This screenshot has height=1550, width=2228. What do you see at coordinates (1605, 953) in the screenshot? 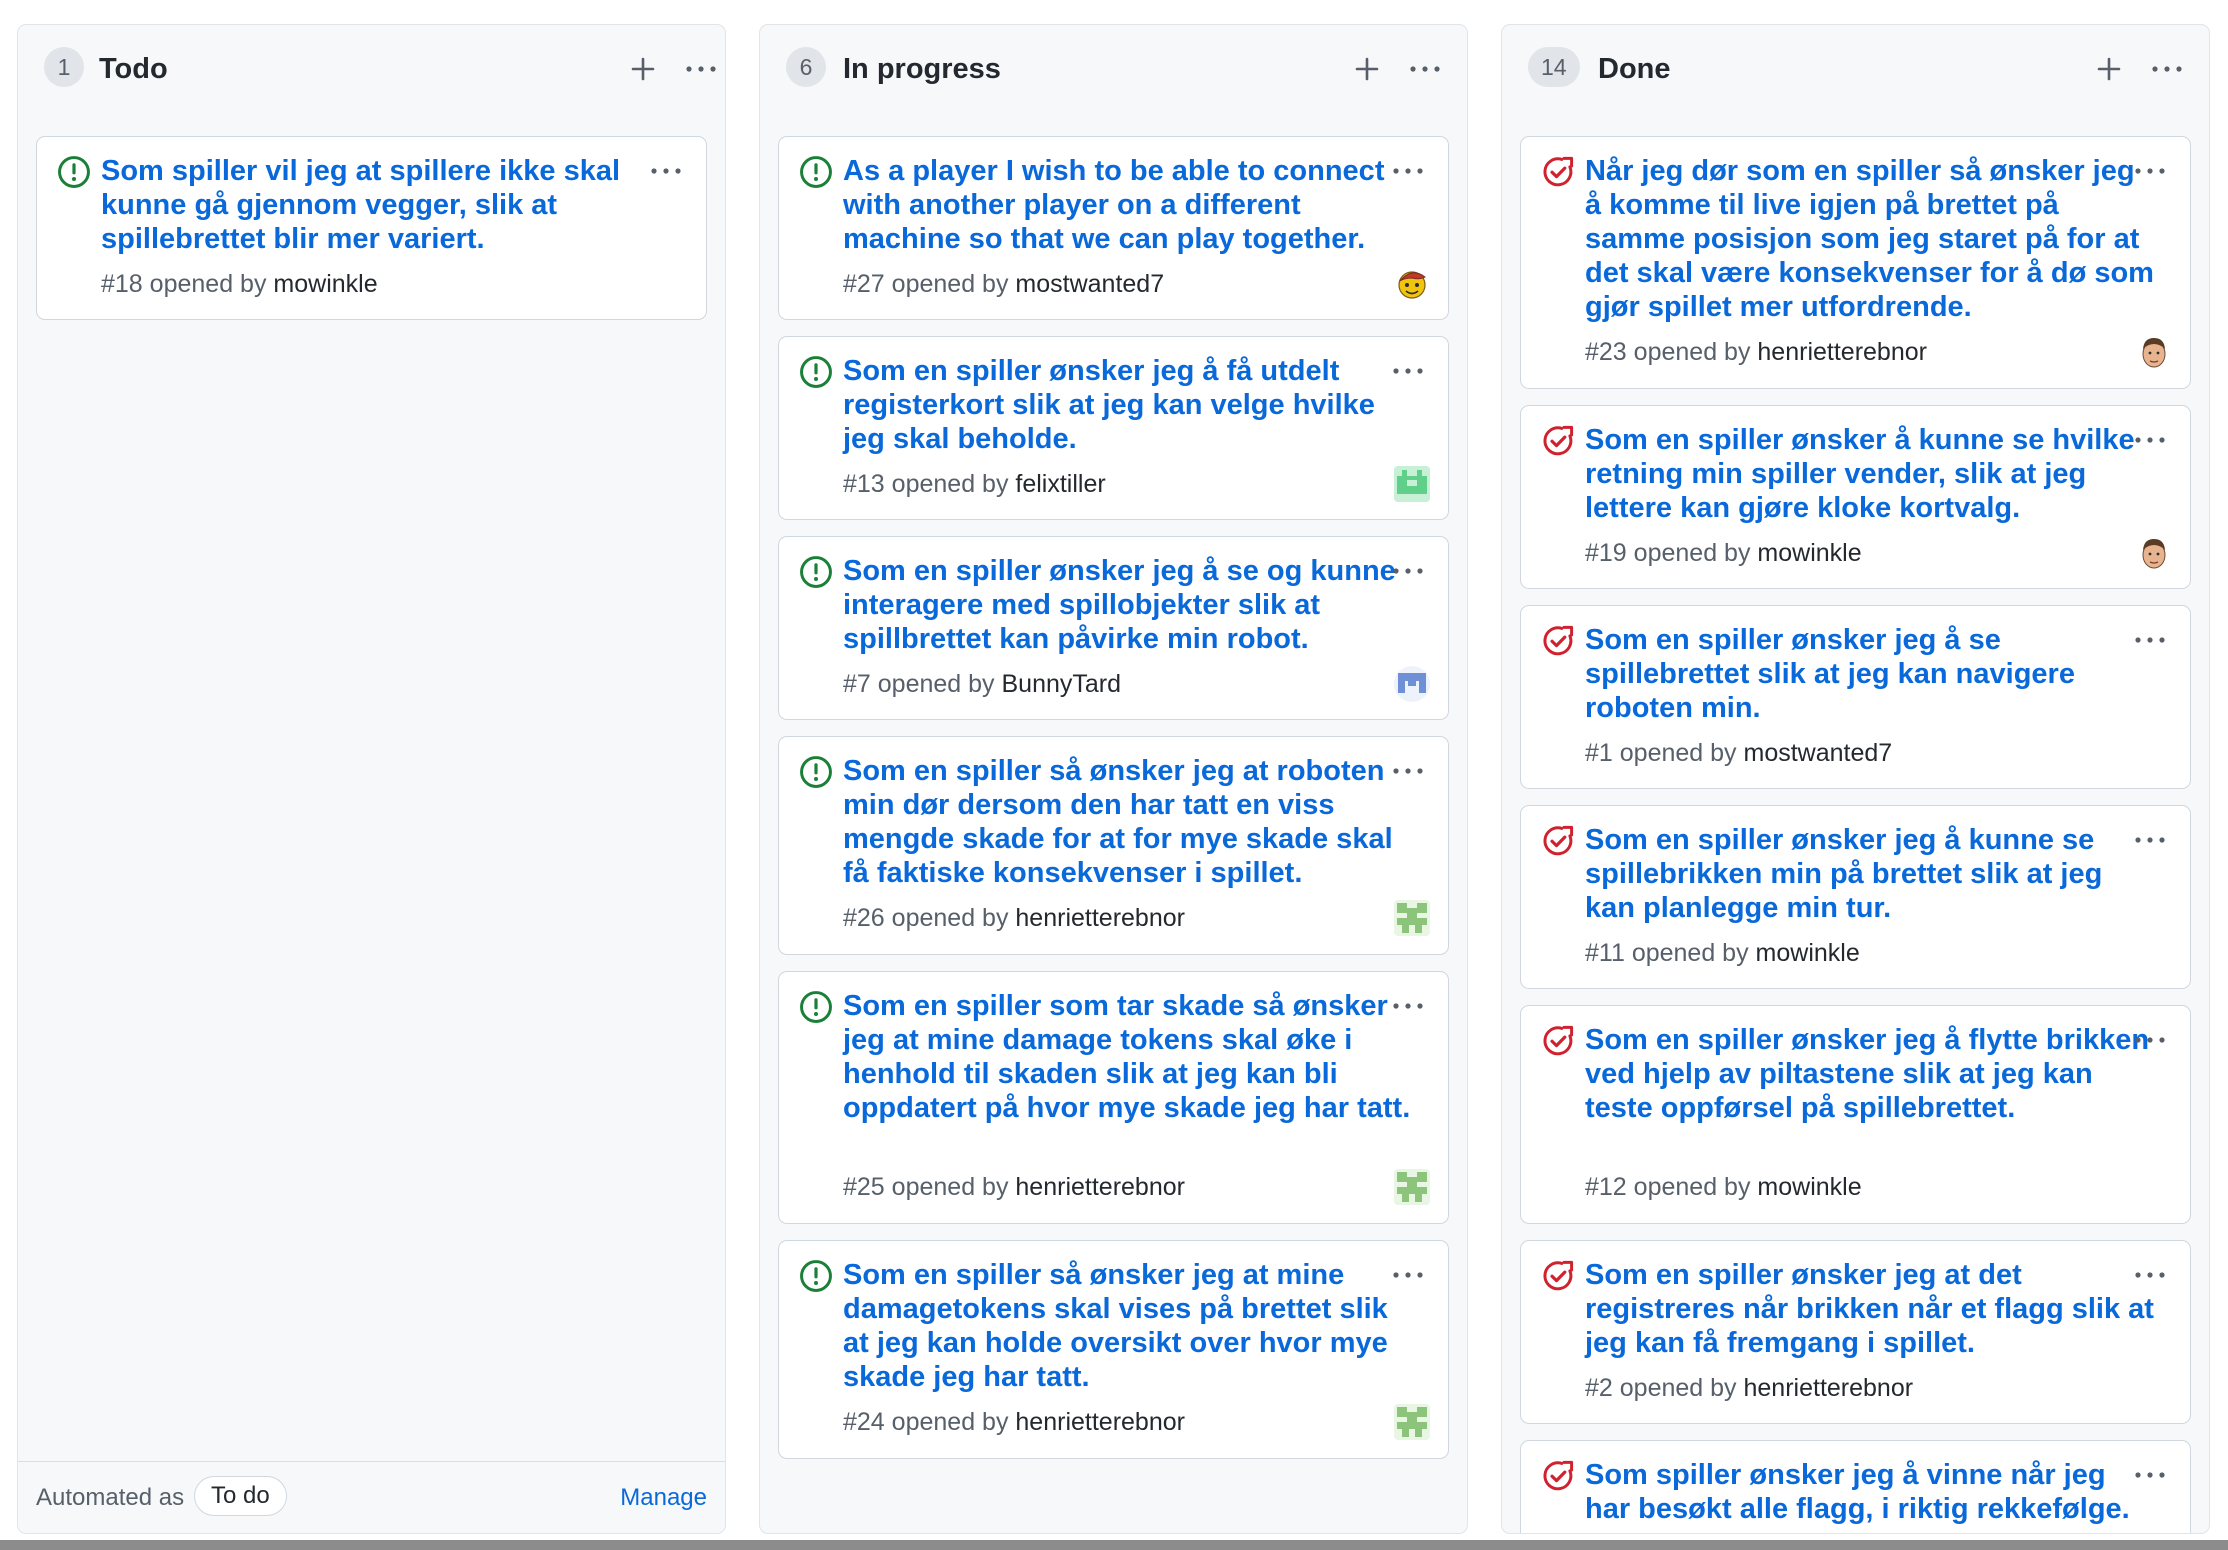
I see `issue-number: #11` at bounding box center [1605, 953].